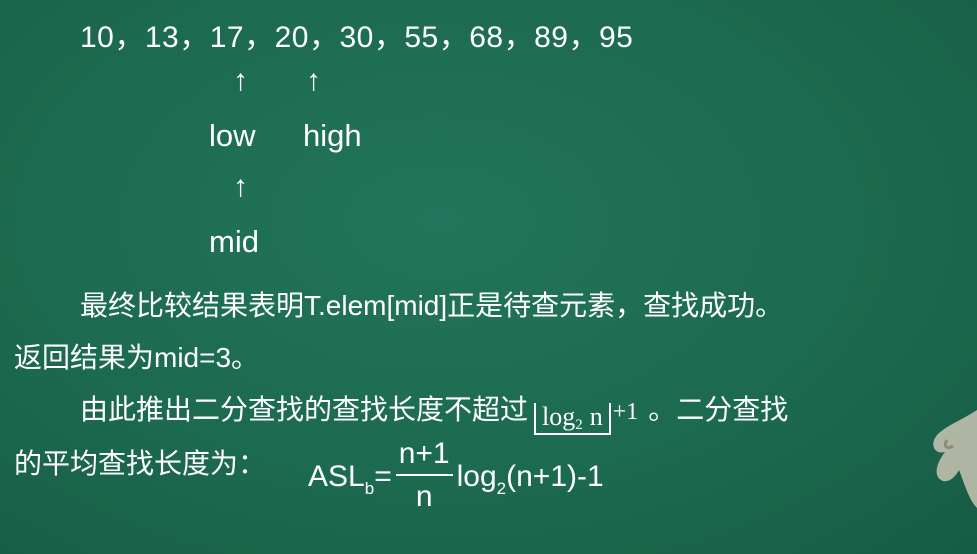  I want to click on high-pointer-arrow: ↑, so click(313, 80).